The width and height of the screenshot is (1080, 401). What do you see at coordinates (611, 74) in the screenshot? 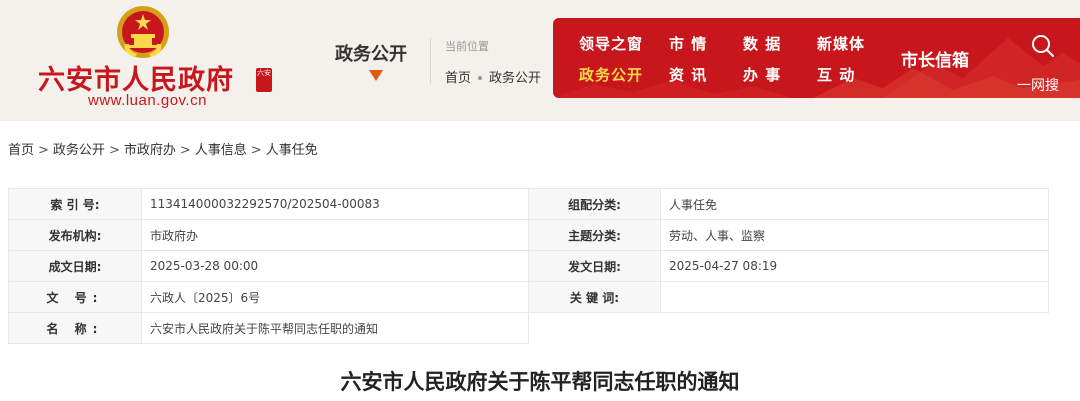
I see `nav-gov-affairs: 政务公开` at bounding box center [611, 74].